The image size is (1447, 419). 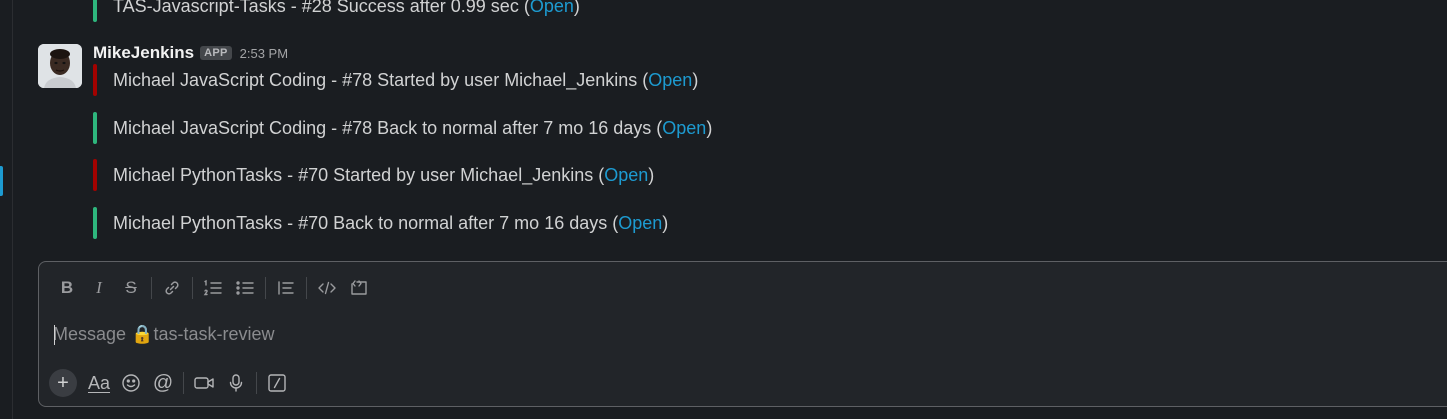 I want to click on text-format-icon: Aa, so click(x=99, y=382).